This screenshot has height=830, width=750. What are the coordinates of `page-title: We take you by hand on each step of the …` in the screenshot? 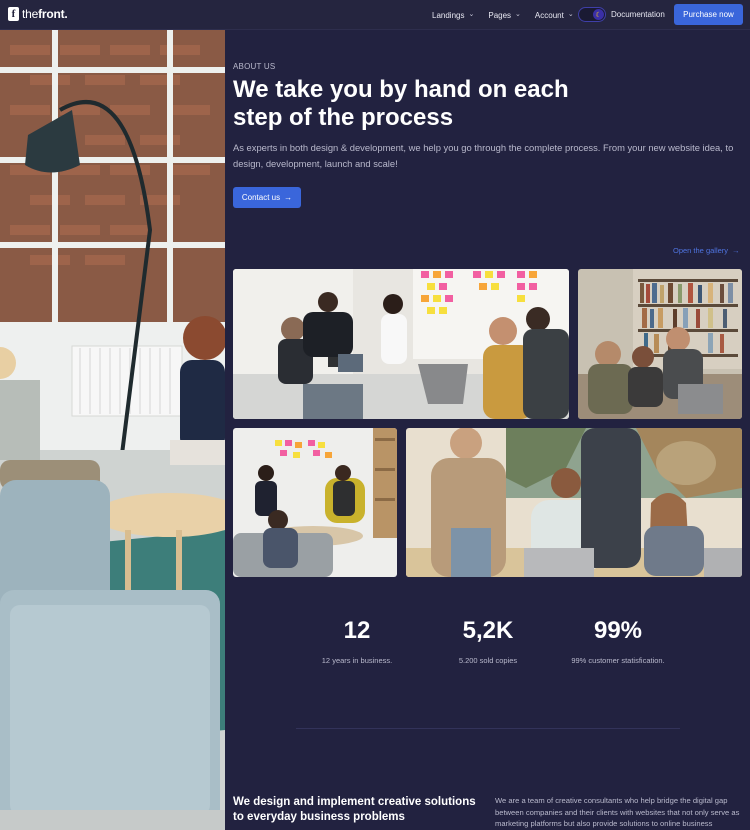 It's located at (401, 103).